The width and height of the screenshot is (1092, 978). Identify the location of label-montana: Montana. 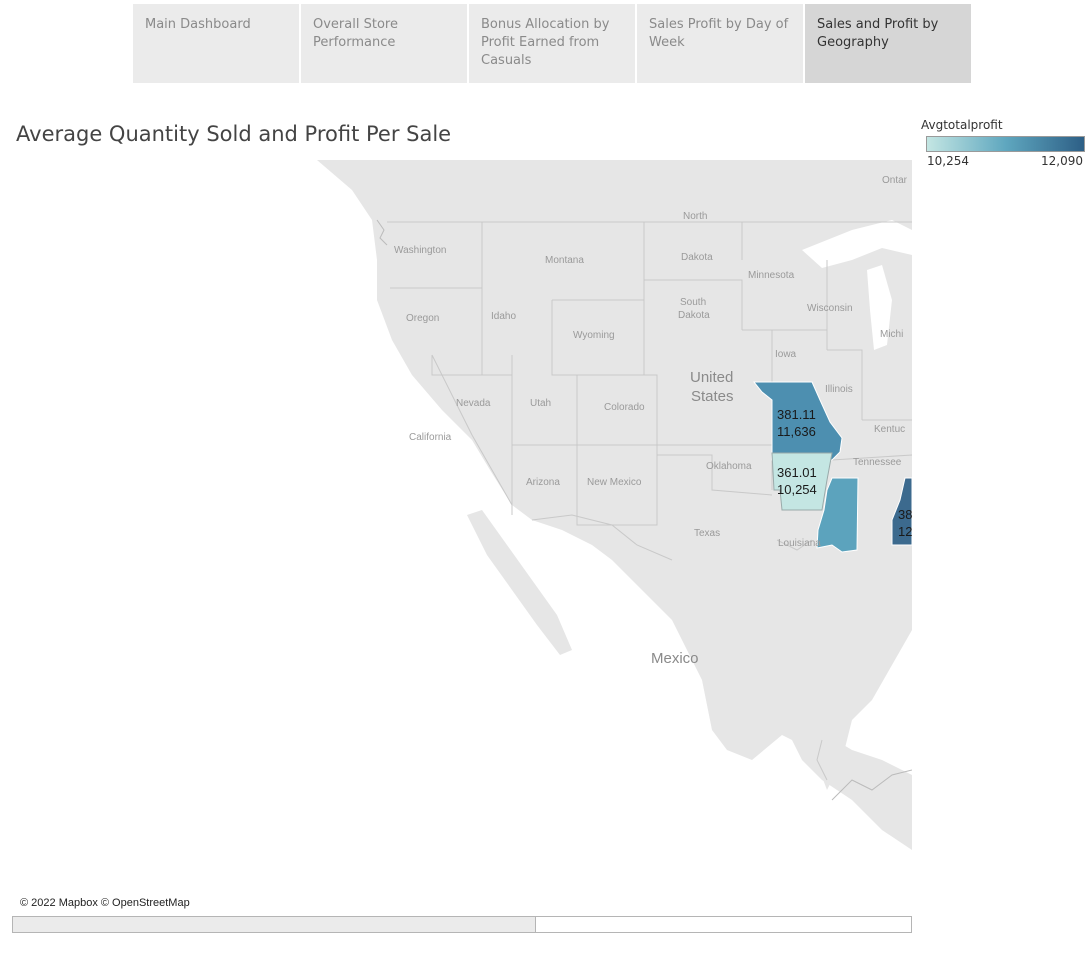
(564, 260).